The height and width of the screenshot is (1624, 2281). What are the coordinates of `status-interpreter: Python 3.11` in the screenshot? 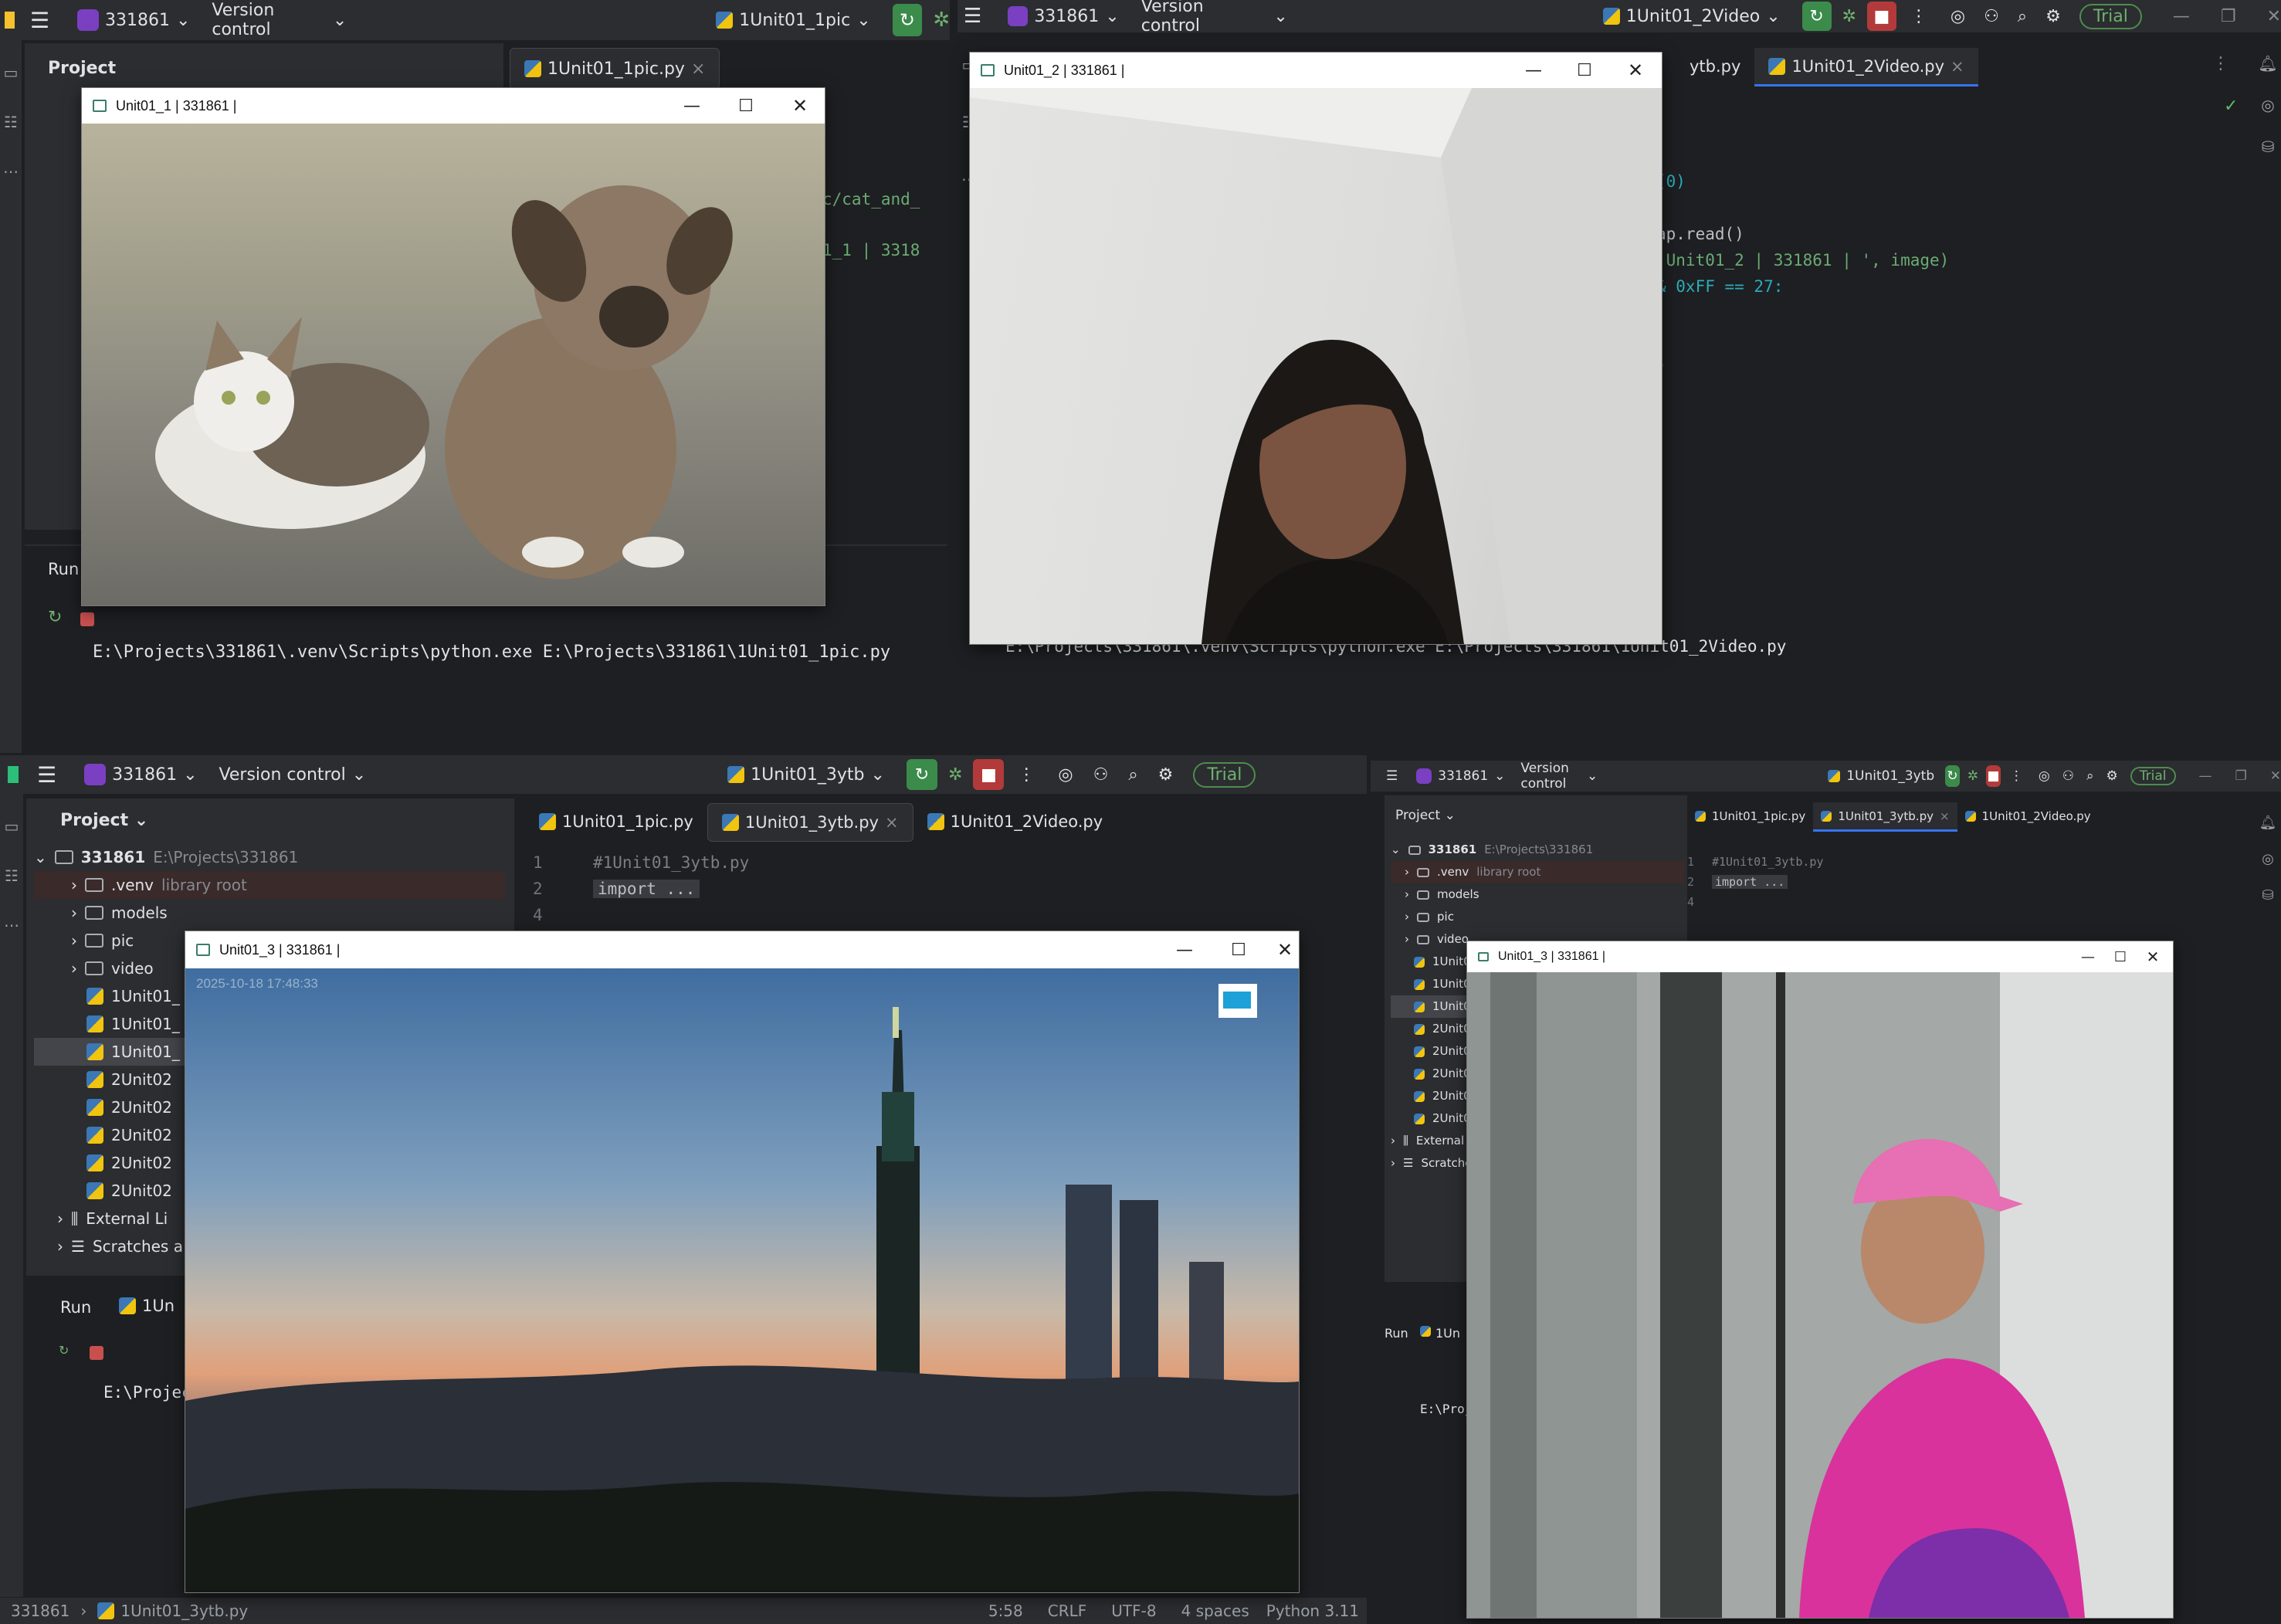 It's located at (1312, 1611).